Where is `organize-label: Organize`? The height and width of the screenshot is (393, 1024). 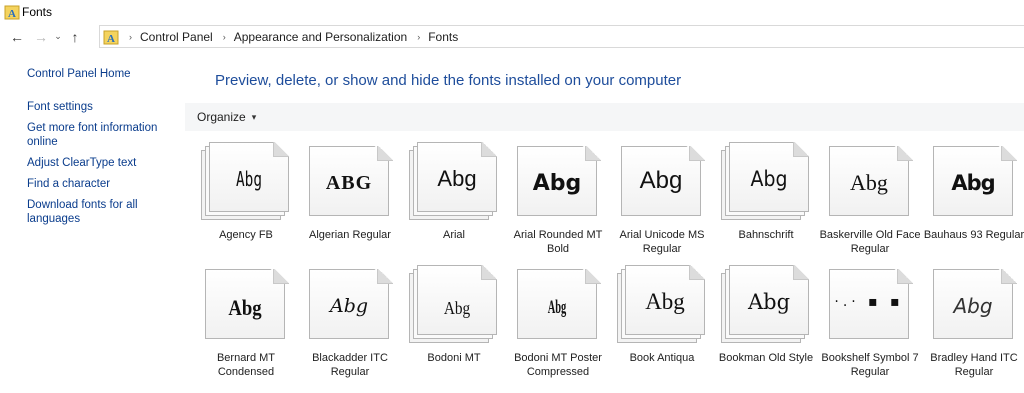 organize-label: Organize is located at coordinates (221, 117).